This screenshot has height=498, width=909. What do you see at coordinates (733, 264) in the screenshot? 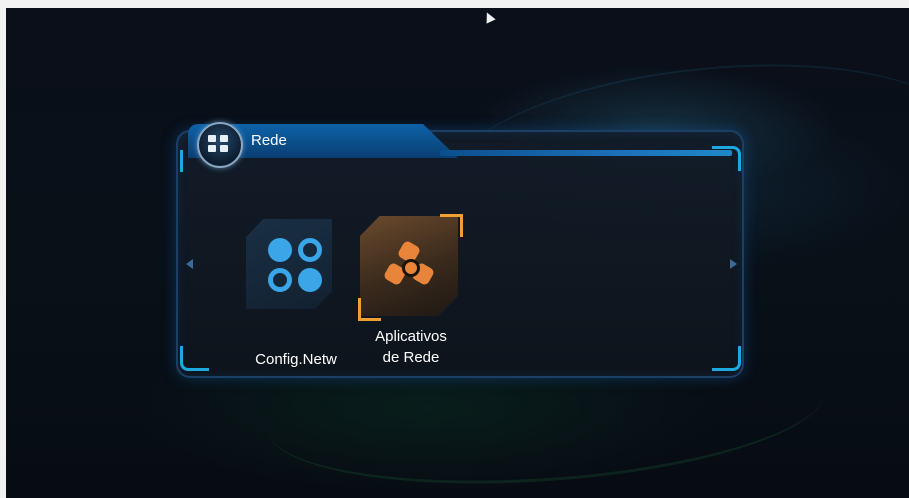
I see `scroll-right-arrow-icon` at bounding box center [733, 264].